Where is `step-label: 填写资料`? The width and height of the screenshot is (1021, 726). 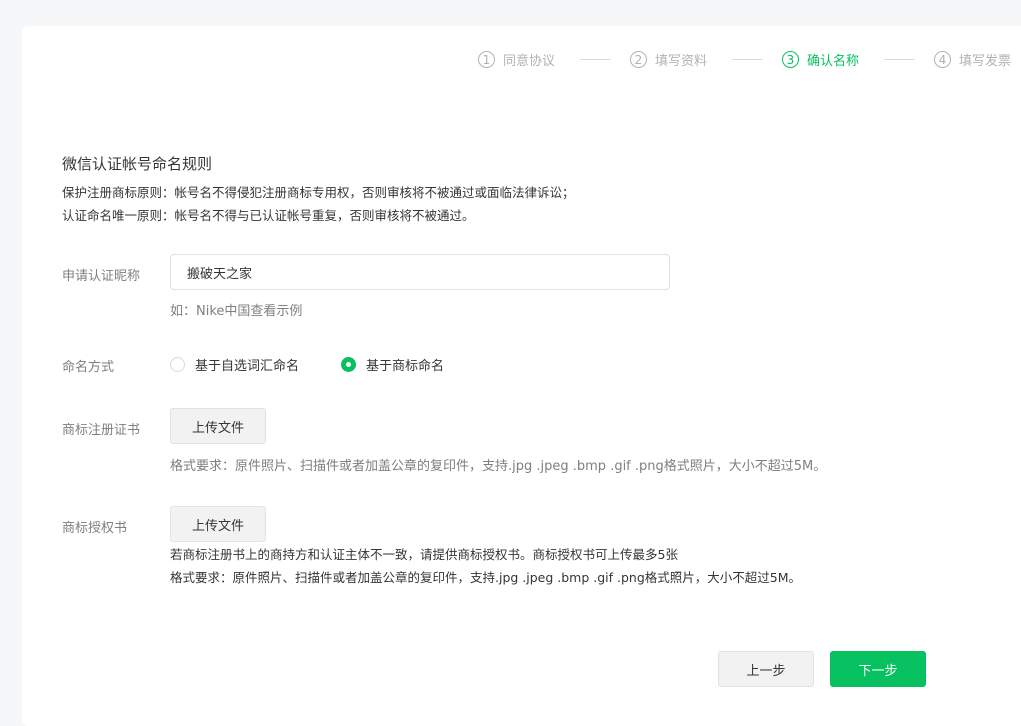 step-label: 填写资料 is located at coordinates (681, 61).